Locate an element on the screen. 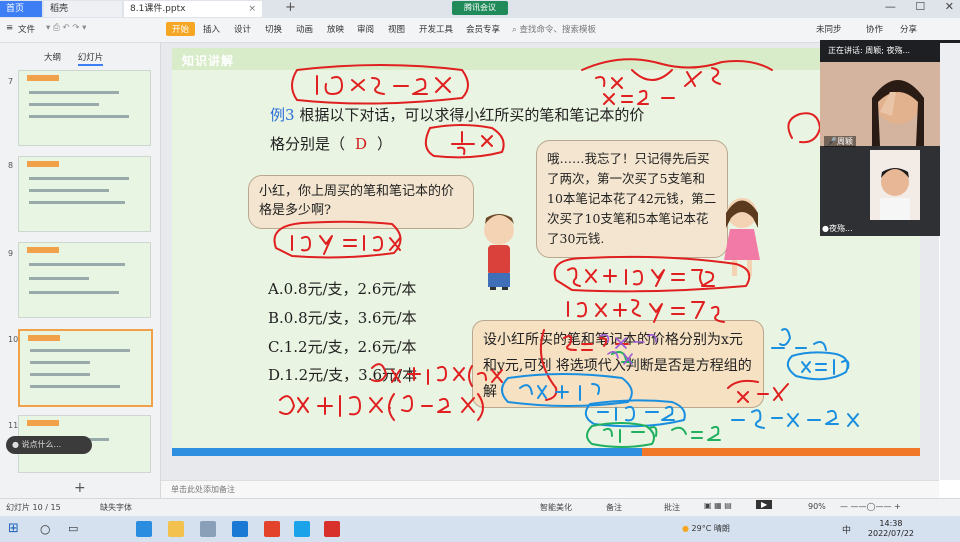 The width and height of the screenshot is (960, 542). meeting-badge: 腾讯会议 is located at coordinates (480, 8).